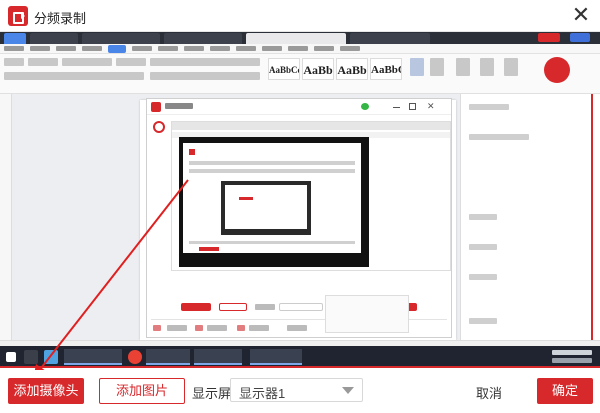 This screenshot has height=413, width=600. Describe the element at coordinates (196, 307) in the screenshot. I see `nested-red-button` at that location.